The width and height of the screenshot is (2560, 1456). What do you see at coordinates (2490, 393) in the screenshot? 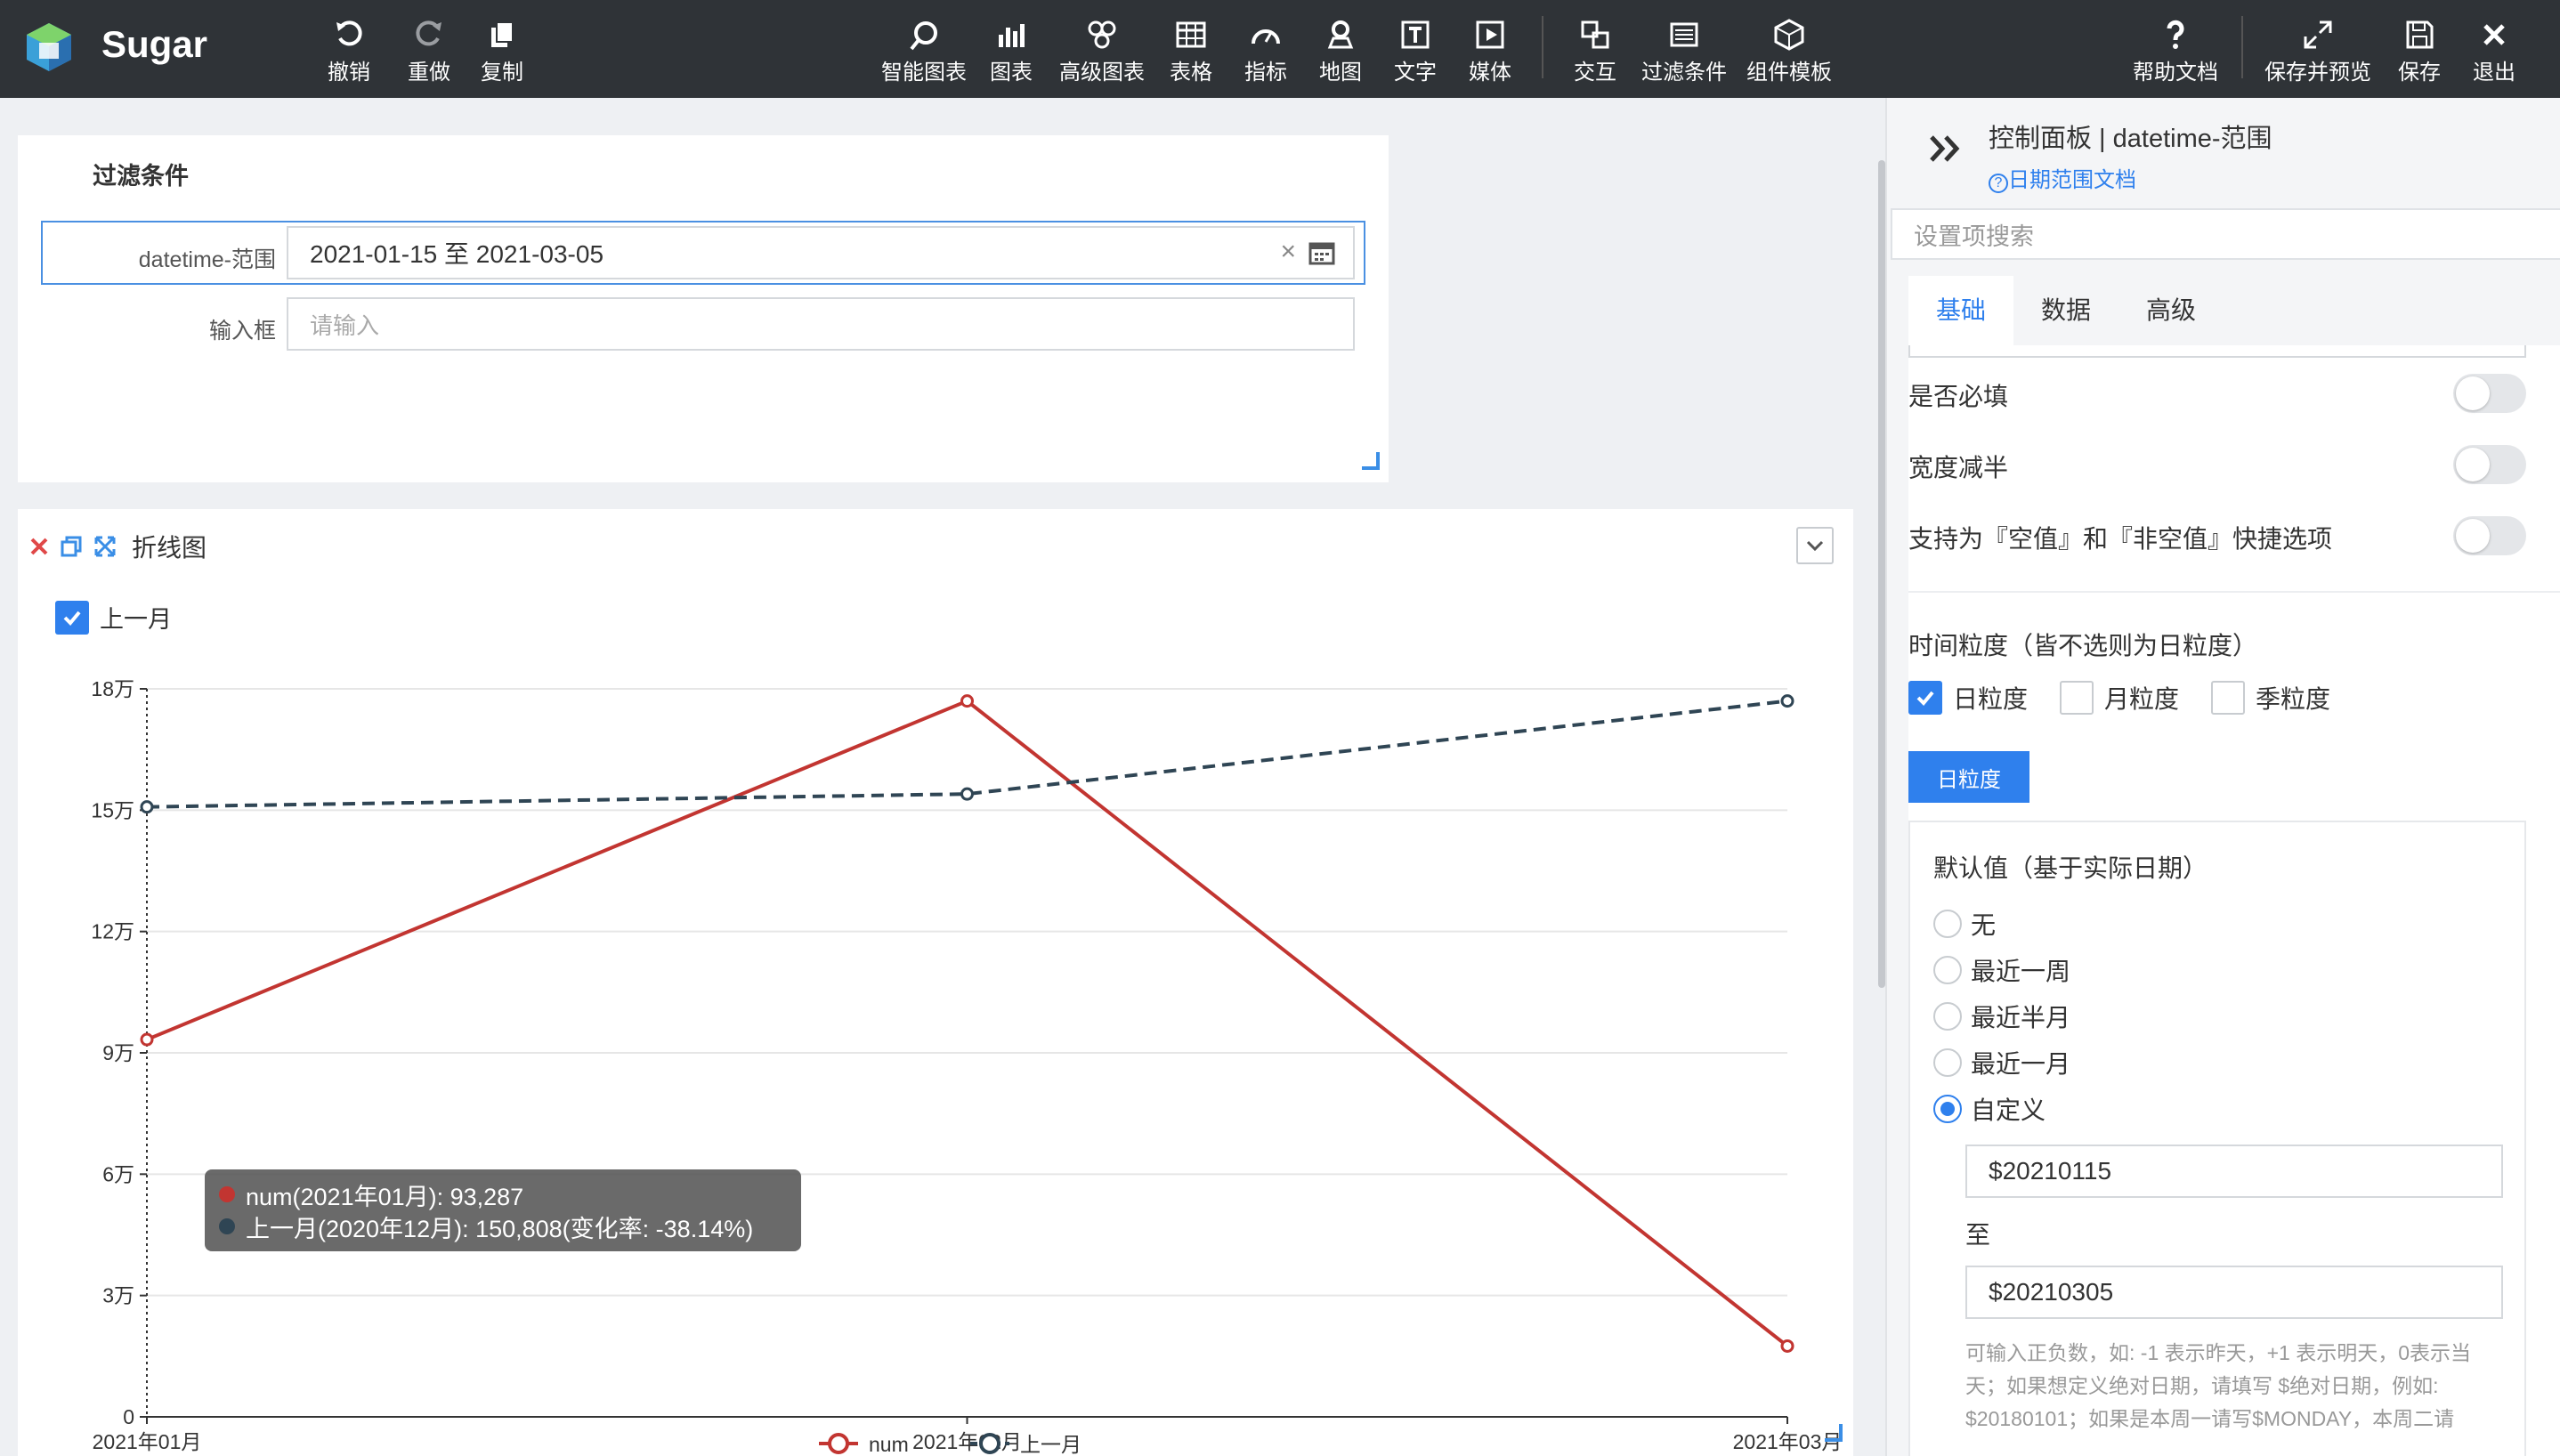
I see `required-toggle` at bounding box center [2490, 393].